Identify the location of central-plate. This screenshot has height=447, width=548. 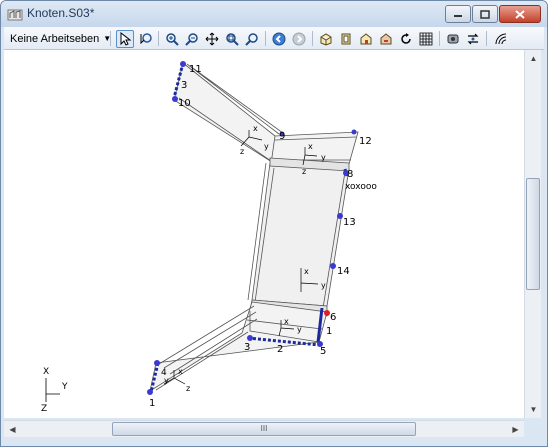
(300, 234).